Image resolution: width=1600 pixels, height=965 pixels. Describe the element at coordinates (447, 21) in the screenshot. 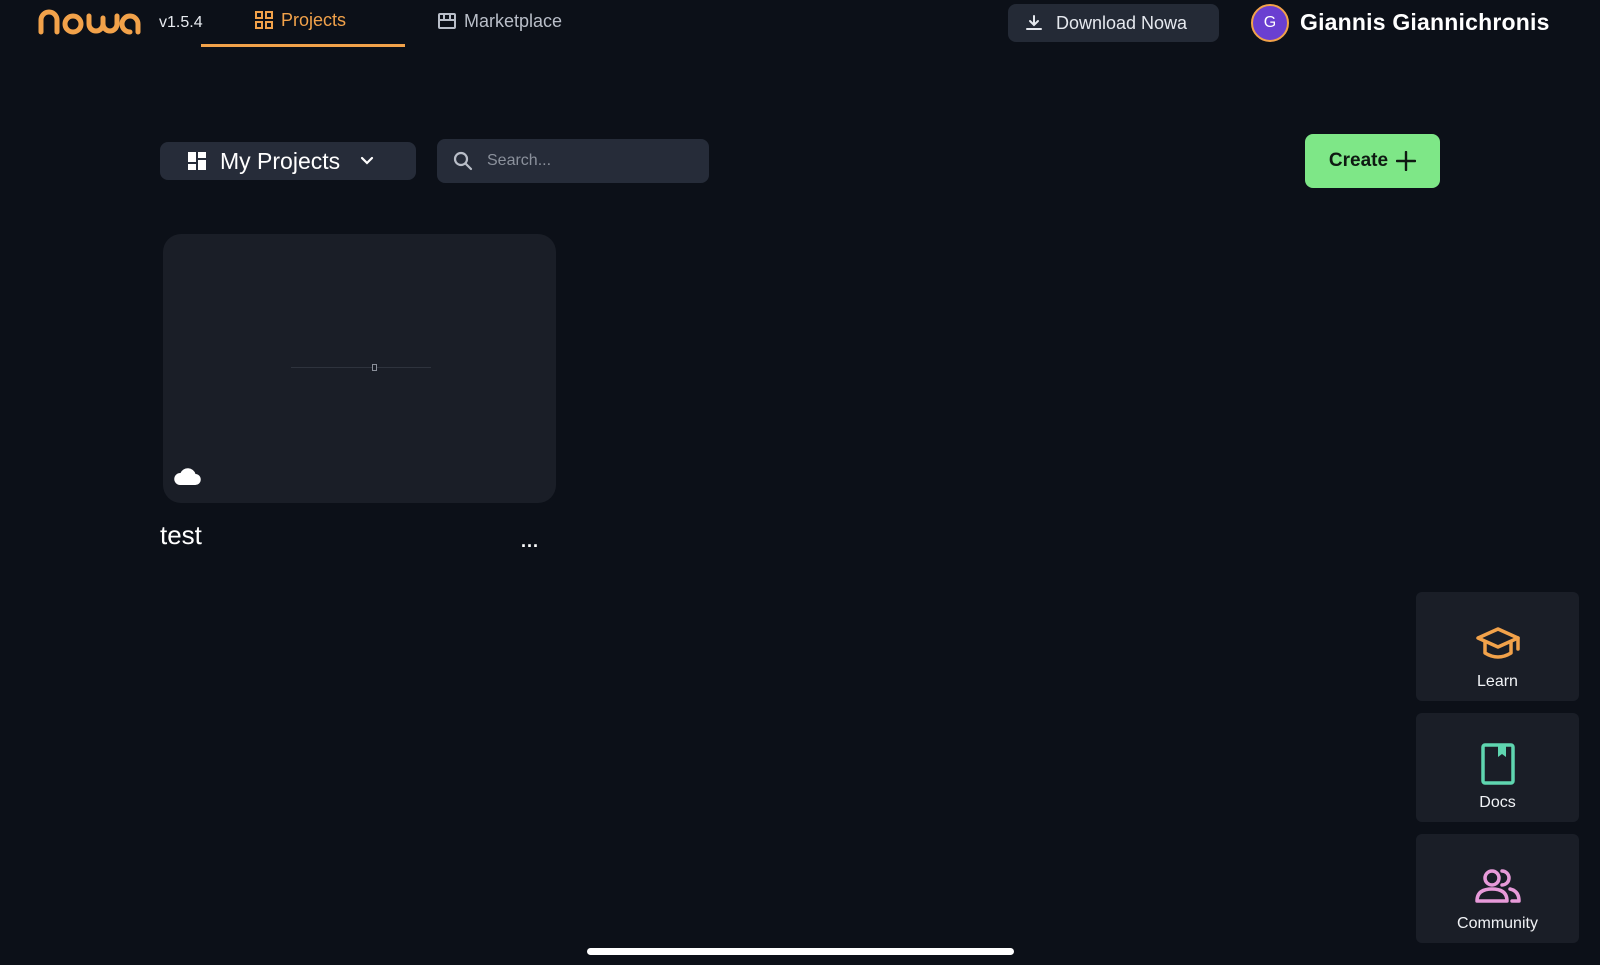

I see `store-icon` at that location.